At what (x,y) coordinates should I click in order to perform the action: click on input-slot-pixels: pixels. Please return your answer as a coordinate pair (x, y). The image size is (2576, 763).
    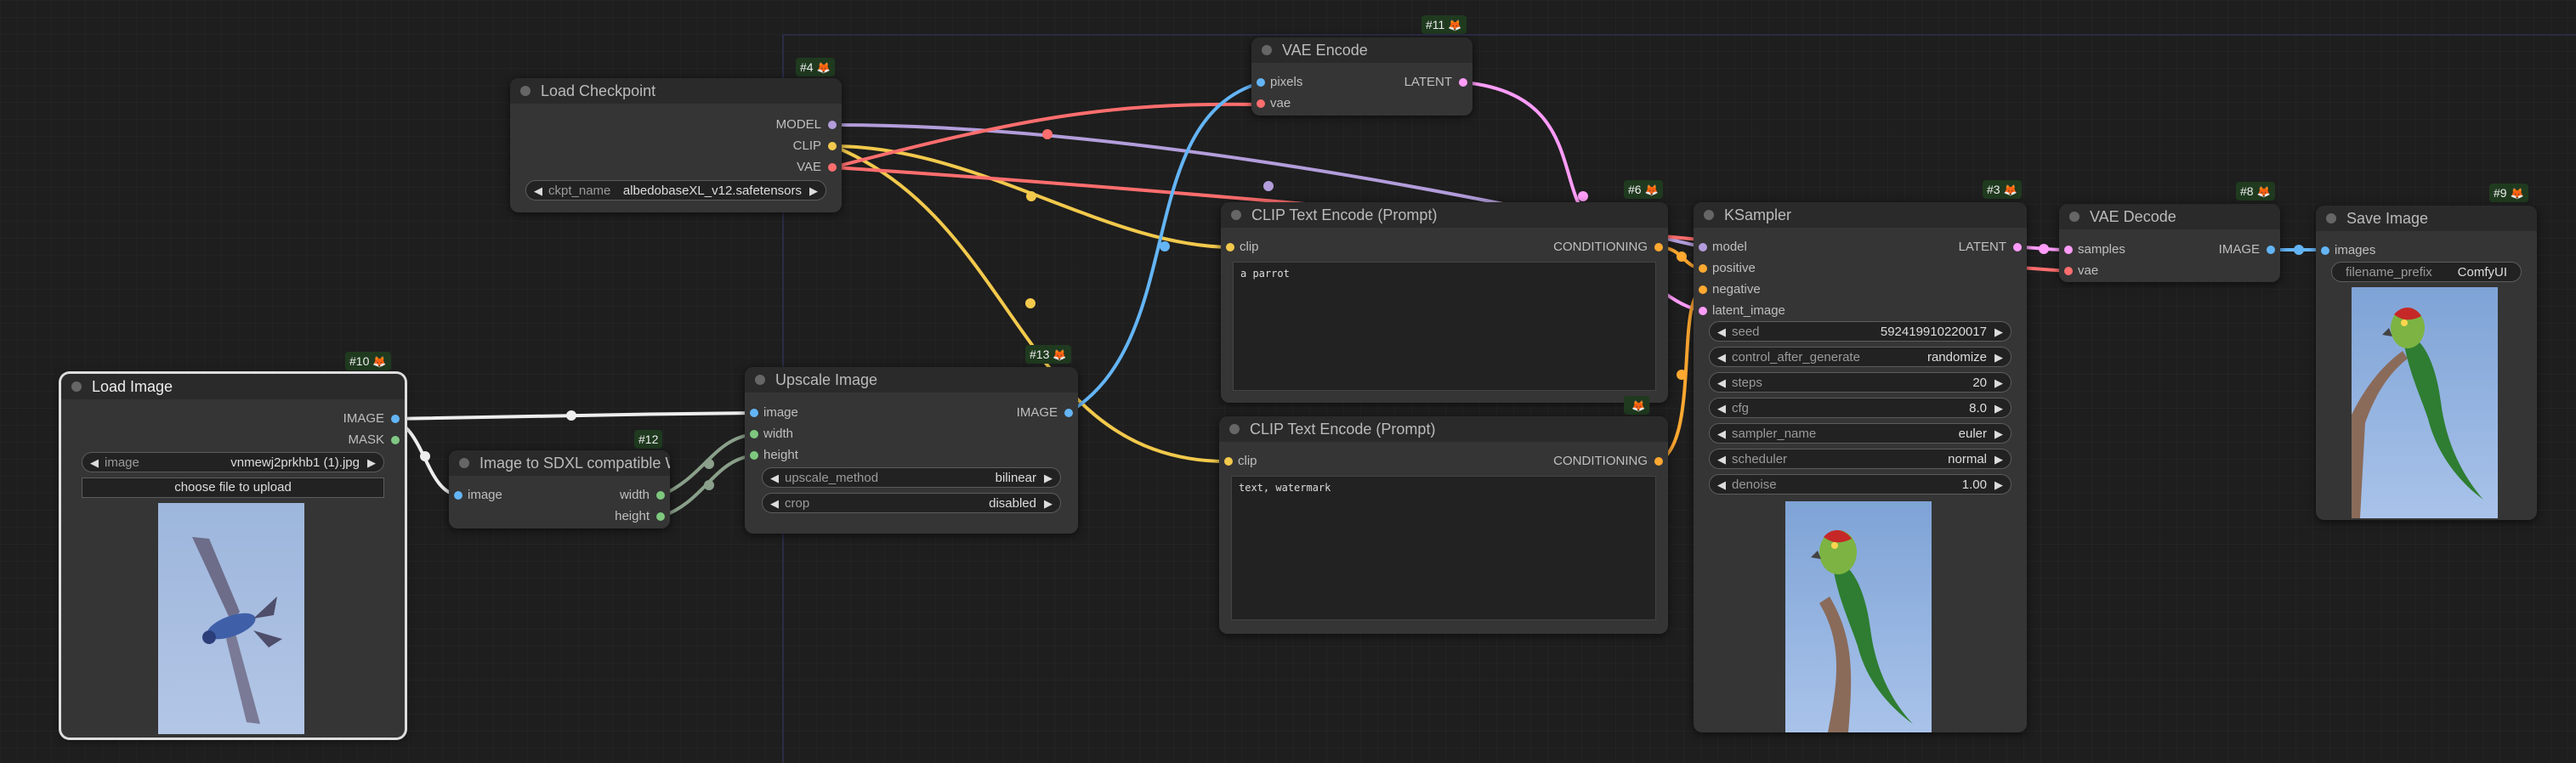
    Looking at the image, I should click on (1277, 82).